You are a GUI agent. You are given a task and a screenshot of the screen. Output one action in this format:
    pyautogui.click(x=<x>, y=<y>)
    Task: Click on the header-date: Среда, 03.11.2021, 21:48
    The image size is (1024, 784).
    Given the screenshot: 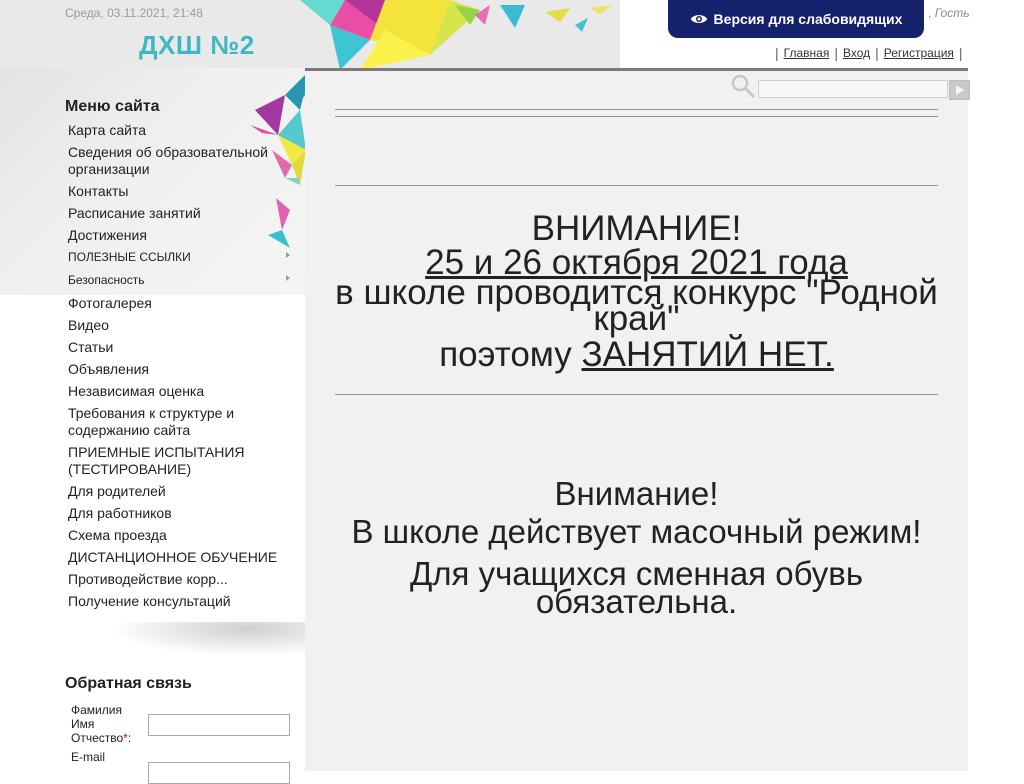 What is the action you would take?
    pyautogui.click(x=134, y=13)
    